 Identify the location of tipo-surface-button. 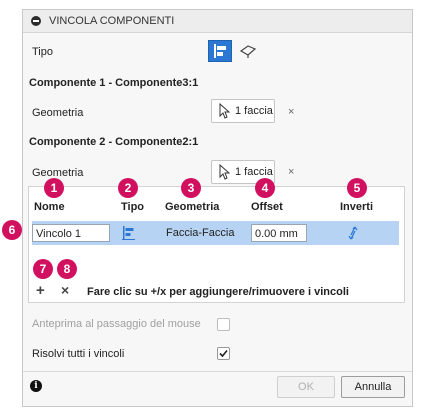
(248, 51).